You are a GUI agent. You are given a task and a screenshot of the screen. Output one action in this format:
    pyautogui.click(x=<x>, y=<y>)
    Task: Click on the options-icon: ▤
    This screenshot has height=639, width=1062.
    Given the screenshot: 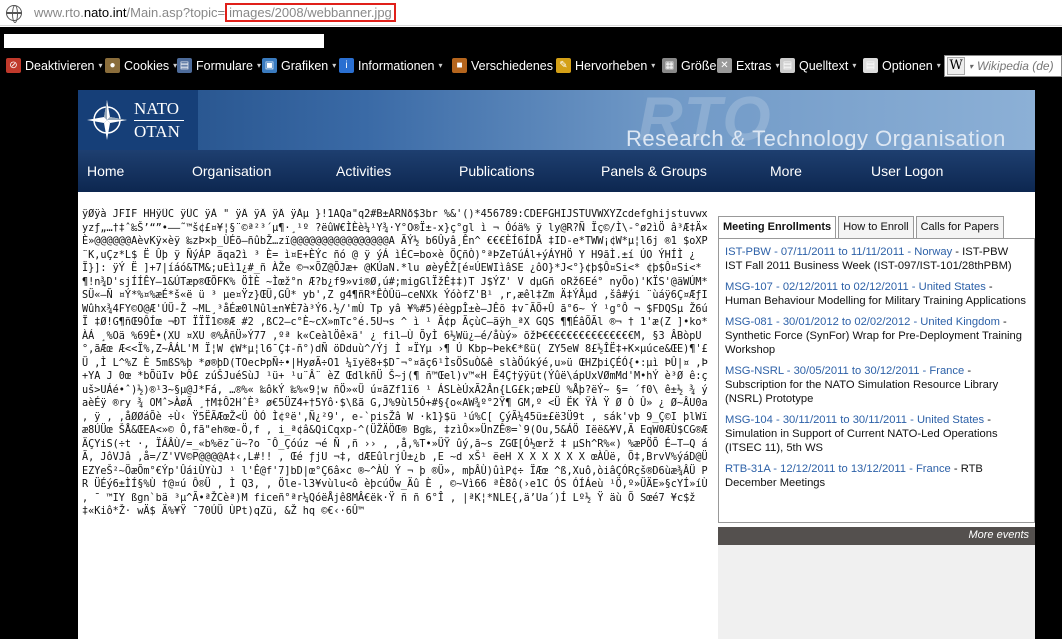 What is the action you would take?
    pyautogui.click(x=870, y=65)
    